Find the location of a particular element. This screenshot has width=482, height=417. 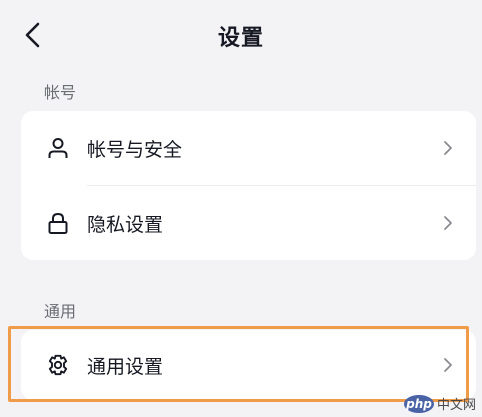

section-label-general: 通用 is located at coordinates (60, 311).